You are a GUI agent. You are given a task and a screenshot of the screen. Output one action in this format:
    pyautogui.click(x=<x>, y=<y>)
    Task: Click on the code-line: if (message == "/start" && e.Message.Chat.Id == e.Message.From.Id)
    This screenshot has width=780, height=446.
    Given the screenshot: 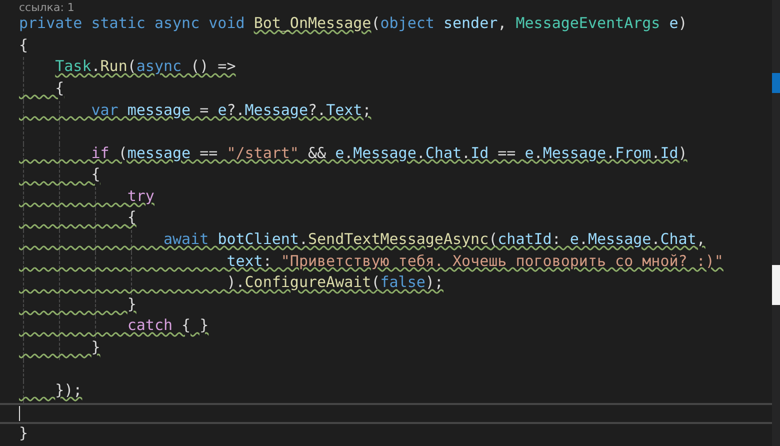 What is the action you would take?
    pyautogui.click(x=389, y=154)
    